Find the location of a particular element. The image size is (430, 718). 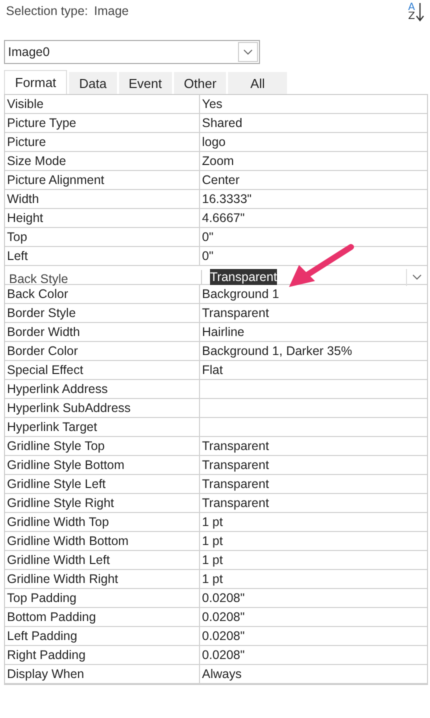

property-name: Visible is located at coordinates (102, 104).